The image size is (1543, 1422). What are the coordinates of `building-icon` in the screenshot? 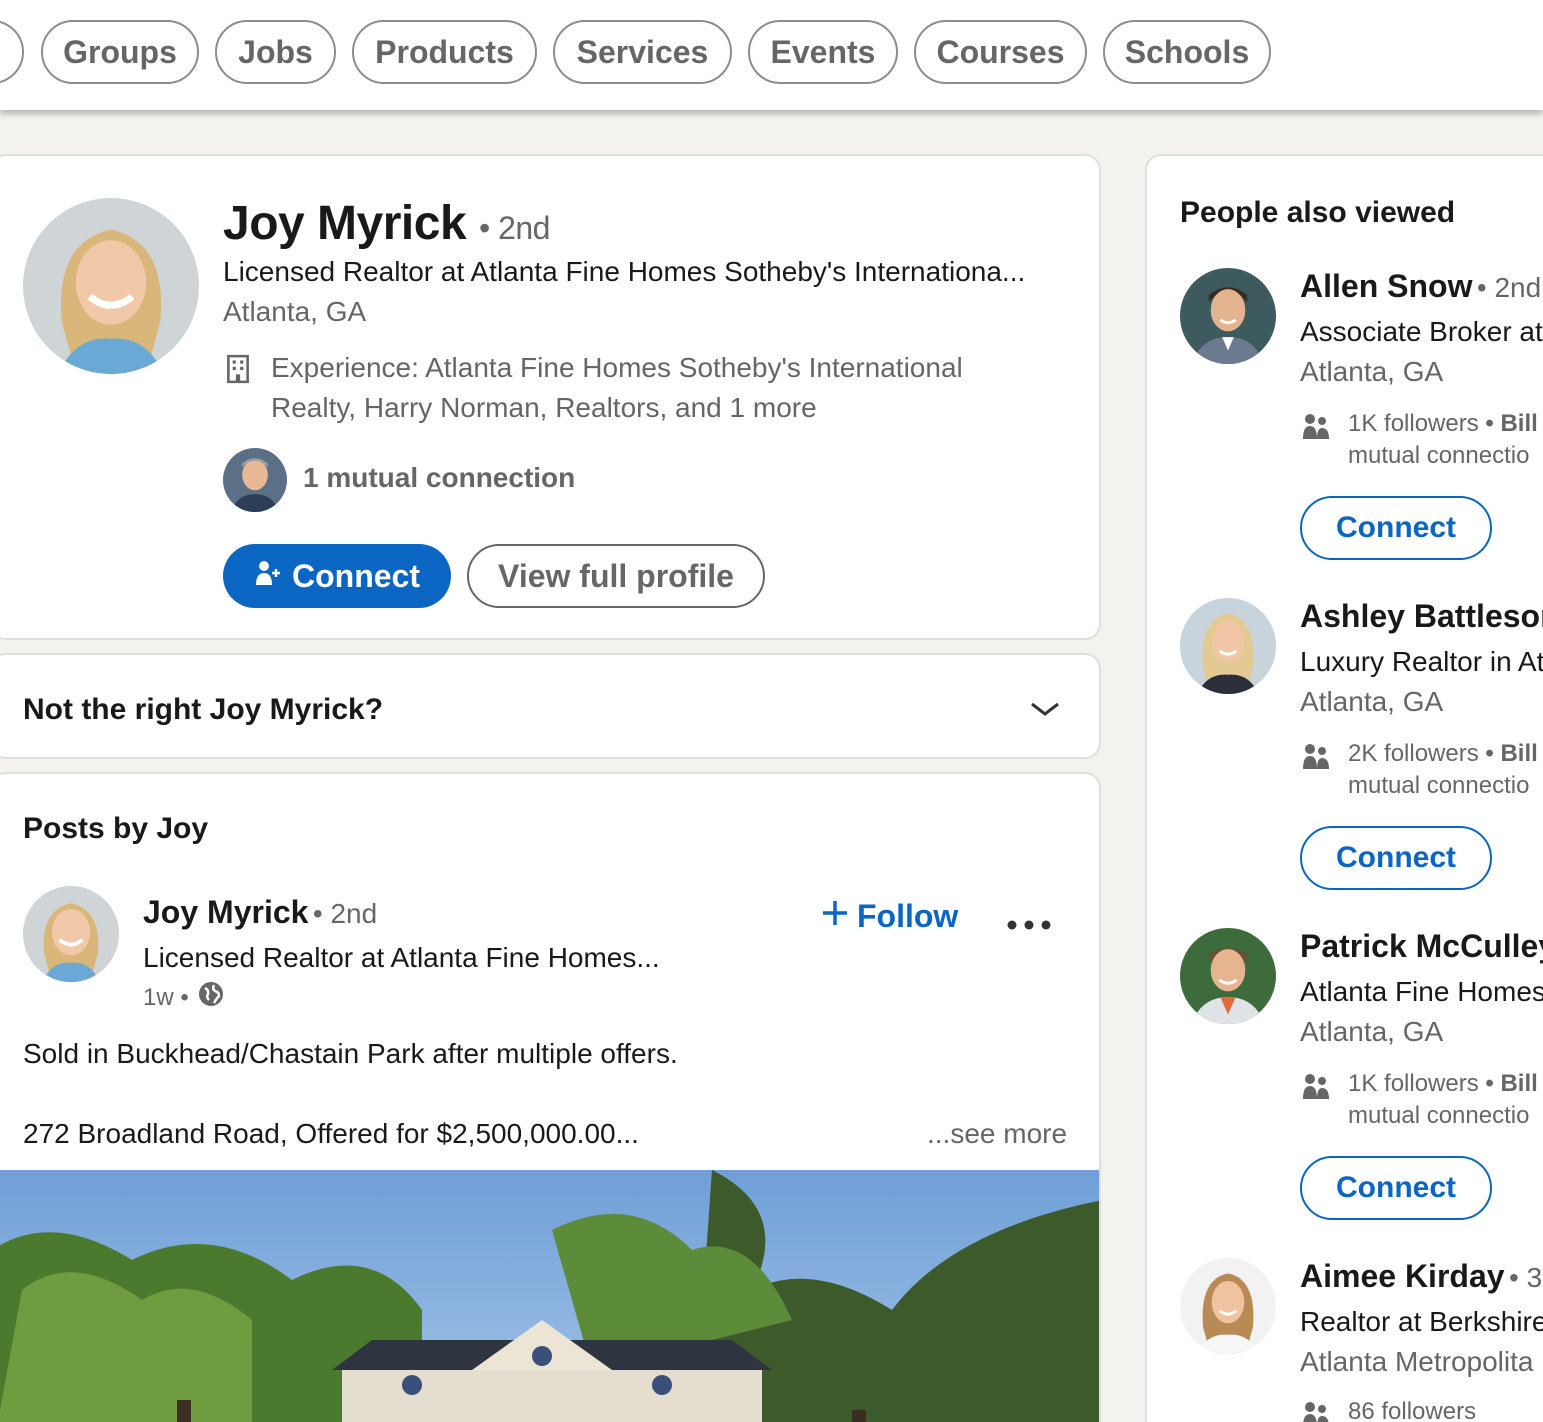 It's located at (238, 369).